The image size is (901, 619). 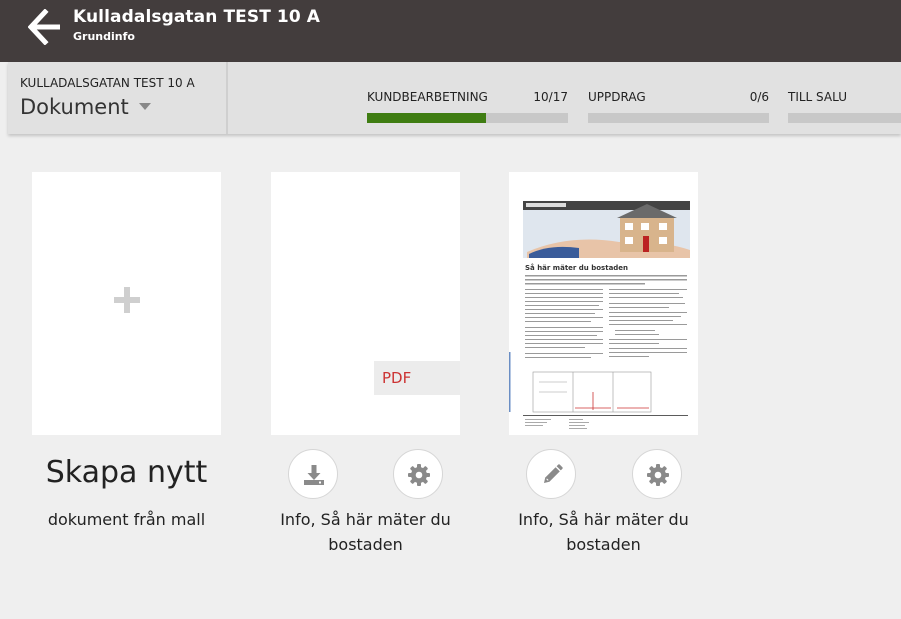 I want to click on edit-button, so click(x=551, y=474).